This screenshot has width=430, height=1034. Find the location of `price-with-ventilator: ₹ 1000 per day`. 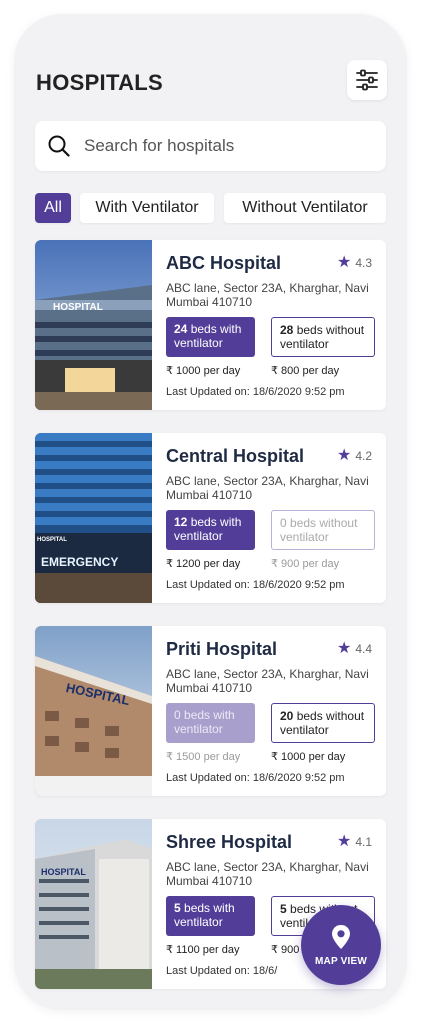

price-with-ventilator: ₹ 1000 per day is located at coordinates (203, 371).